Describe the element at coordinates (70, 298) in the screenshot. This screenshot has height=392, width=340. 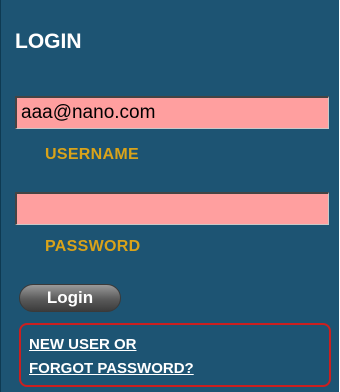
I see `login-button: Login` at that location.